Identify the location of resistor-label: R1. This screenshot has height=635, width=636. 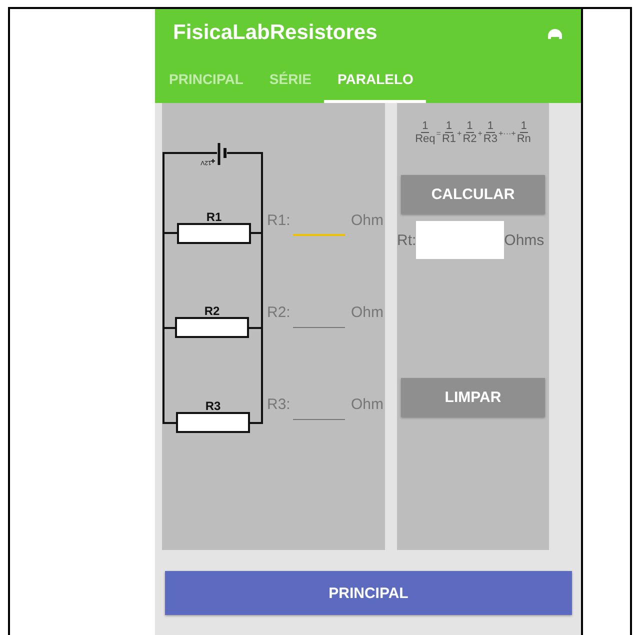
(214, 217).